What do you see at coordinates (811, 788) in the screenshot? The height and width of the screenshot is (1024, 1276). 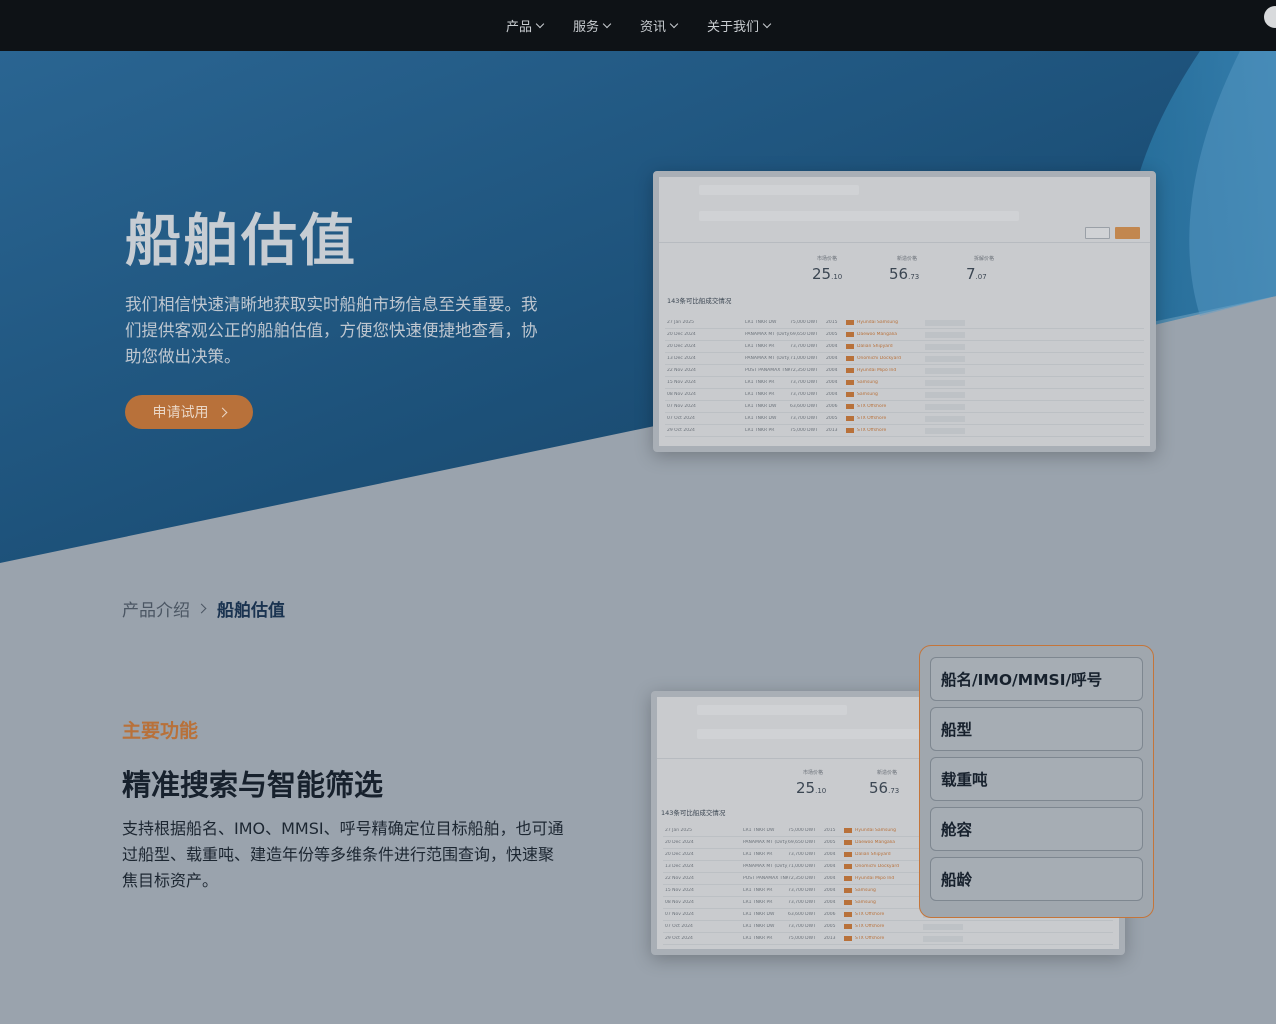 I see `stat-value: 25.10` at bounding box center [811, 788].